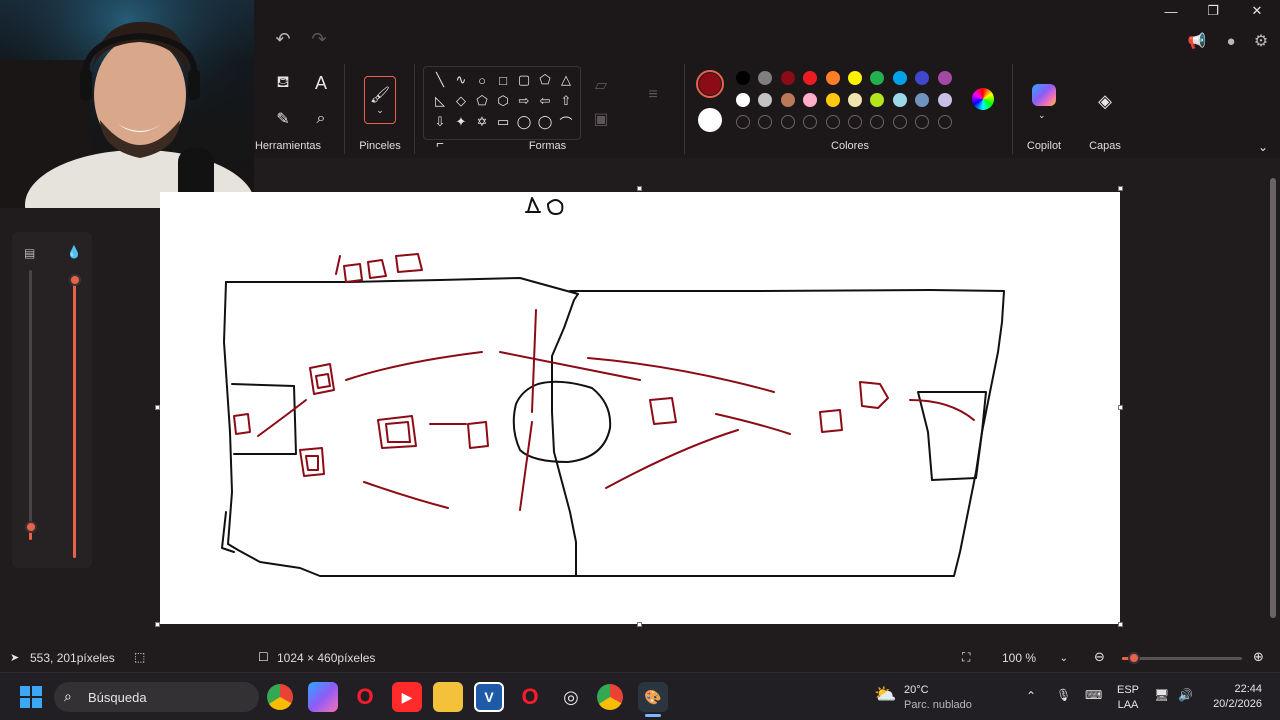 Image resolution: width=1280 pixels, height=720 pixels. I want to click on primary-color-button, so click(710, 84).